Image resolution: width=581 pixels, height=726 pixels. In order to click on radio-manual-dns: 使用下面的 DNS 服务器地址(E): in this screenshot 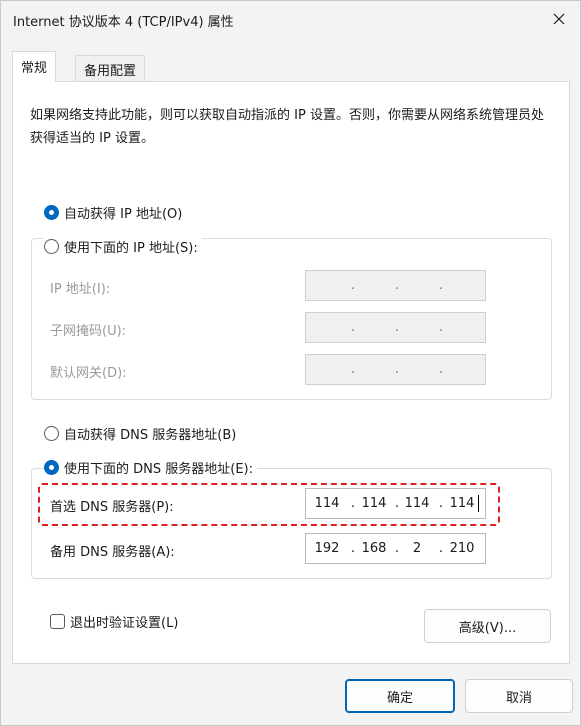, I will do `click(150, 467)`.